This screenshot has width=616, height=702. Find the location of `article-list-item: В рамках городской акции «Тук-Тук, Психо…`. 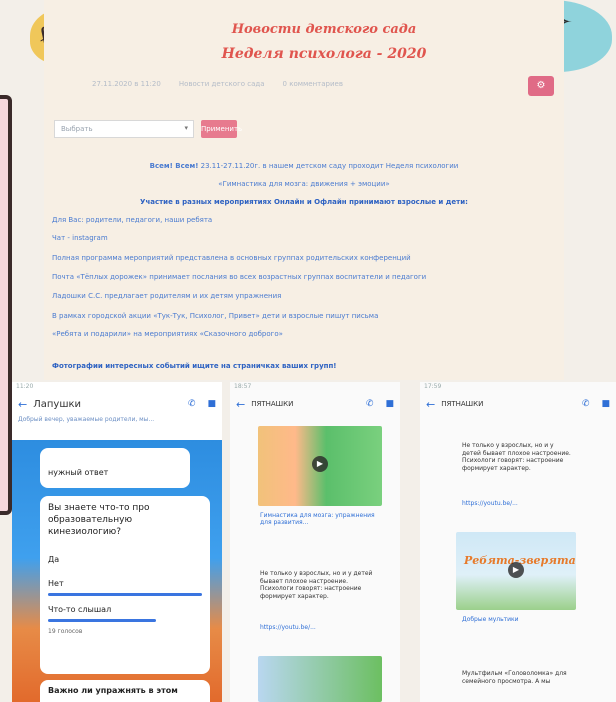

article-list-item: В рамках городской акции «Тук-Тук, Психо… is located at coordinates (215, 316).